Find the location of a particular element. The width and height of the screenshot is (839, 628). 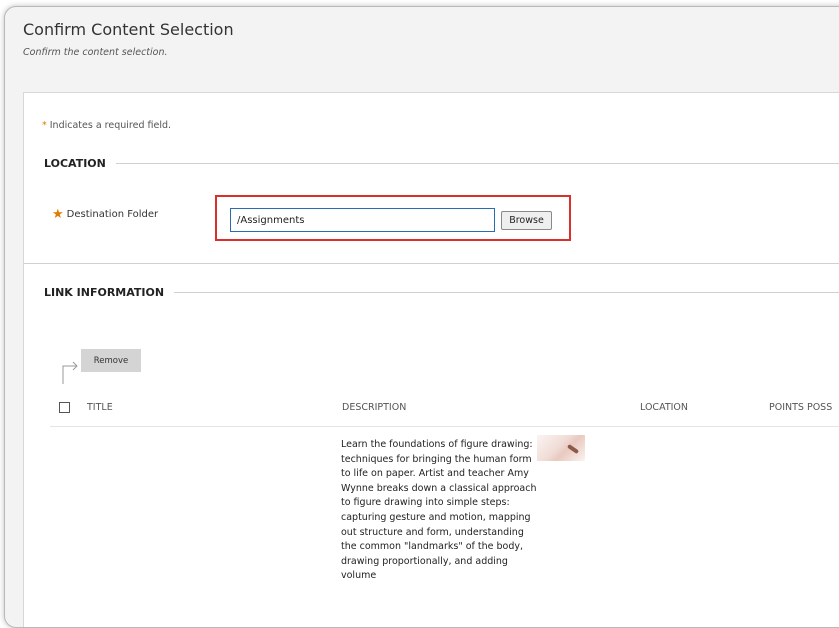

required-note: * Indicates a required field. is located at coordinates (106, 125).